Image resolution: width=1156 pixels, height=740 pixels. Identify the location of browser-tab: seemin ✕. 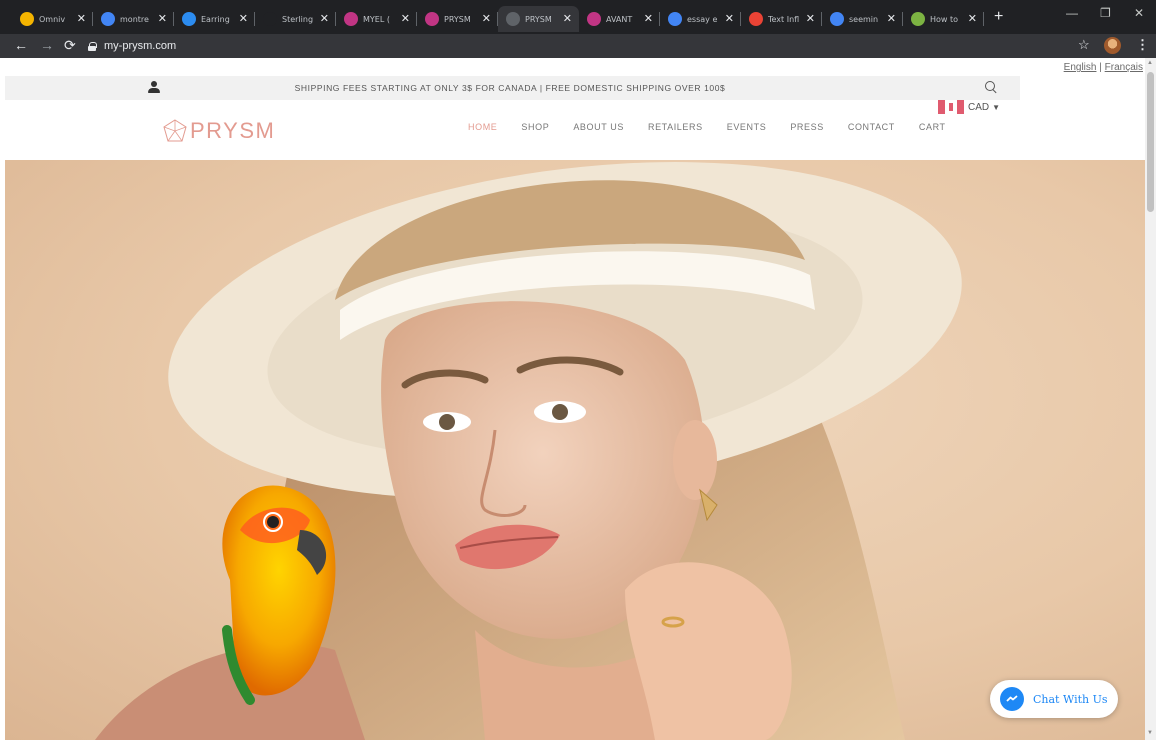
(862, 19).